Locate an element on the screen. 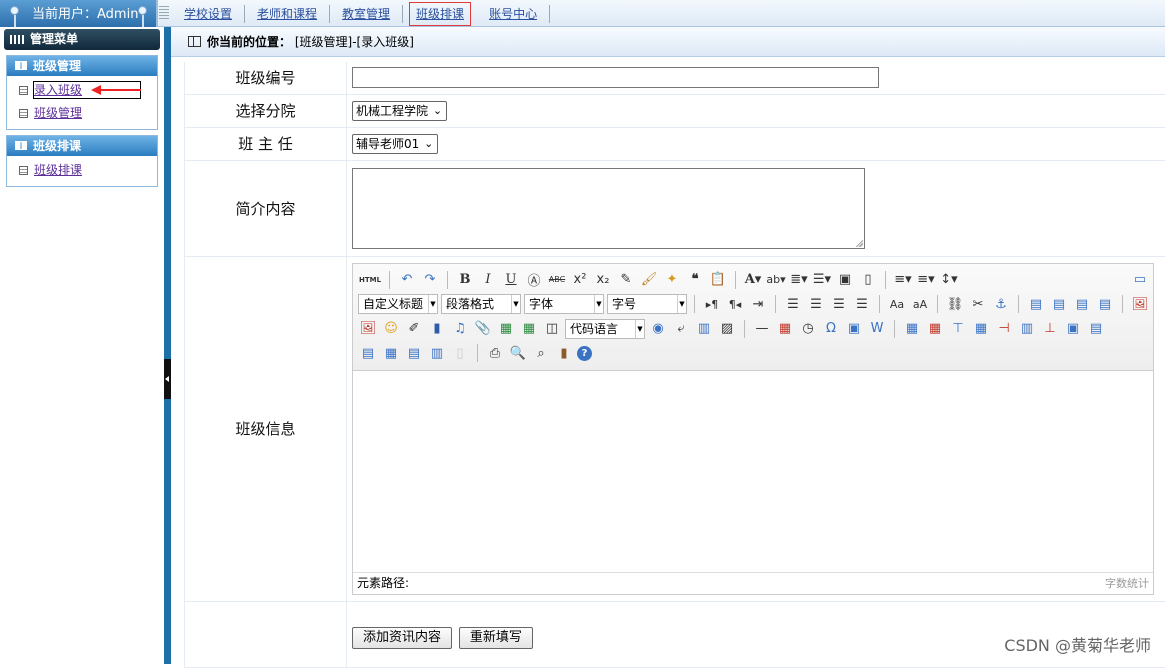  select-all-icon: ▣ is located at coordinates (845, 280).